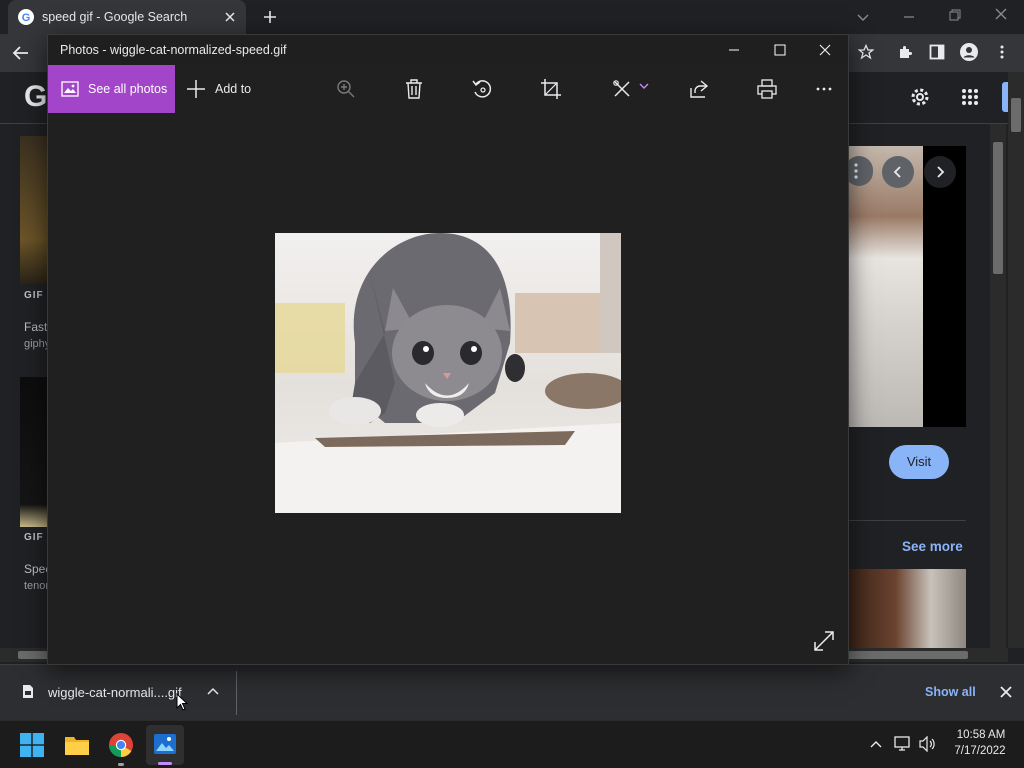  Describe the element at coordinates (920, 97) in the screenshot. I see `settings-gear-icon` at that location.